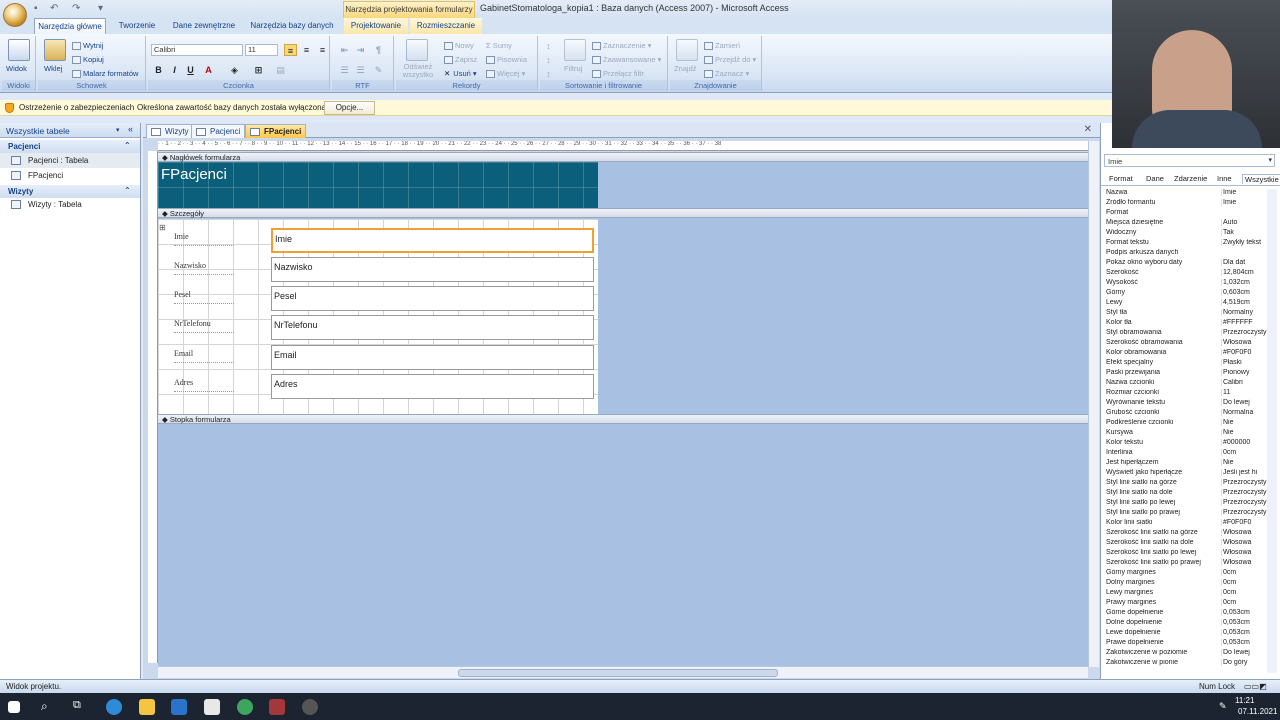  What do you see at coordinates (623, 157) in the screenshot?
I see `section-header-bar: ◆ Nagłówek formularza` at bounding box center [623, 157].